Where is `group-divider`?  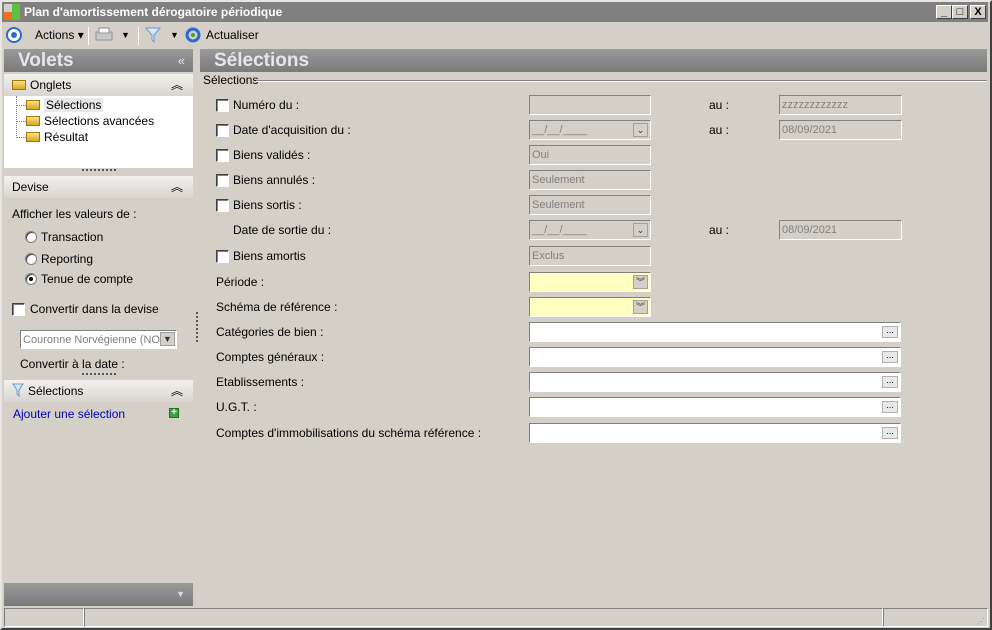
group-divider is located at coordinates (621, 81).